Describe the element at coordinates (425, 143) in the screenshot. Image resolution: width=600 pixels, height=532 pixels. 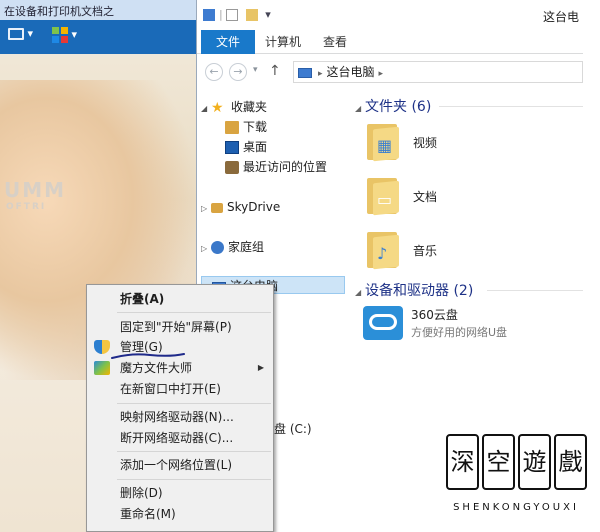
I see `folder-videos-label: 视频` at that location.